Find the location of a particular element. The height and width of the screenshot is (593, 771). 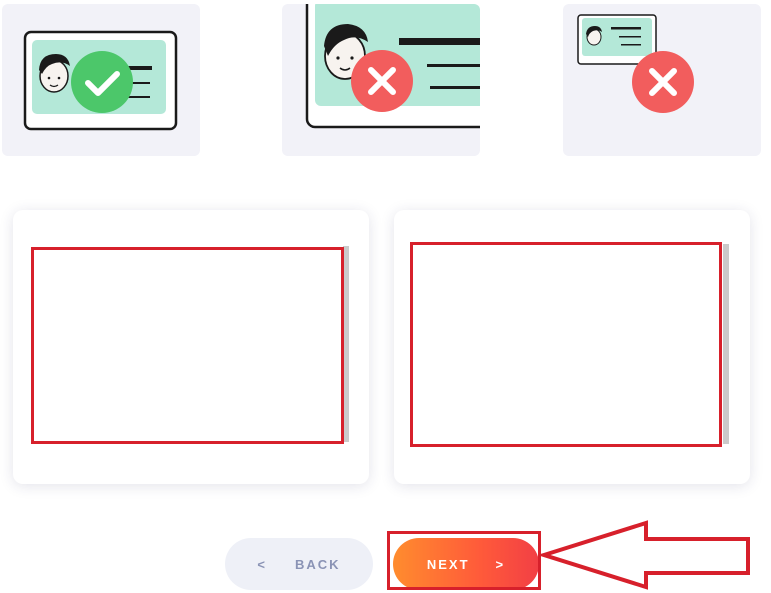

example-card-correct is located at coordinates (101, 80).